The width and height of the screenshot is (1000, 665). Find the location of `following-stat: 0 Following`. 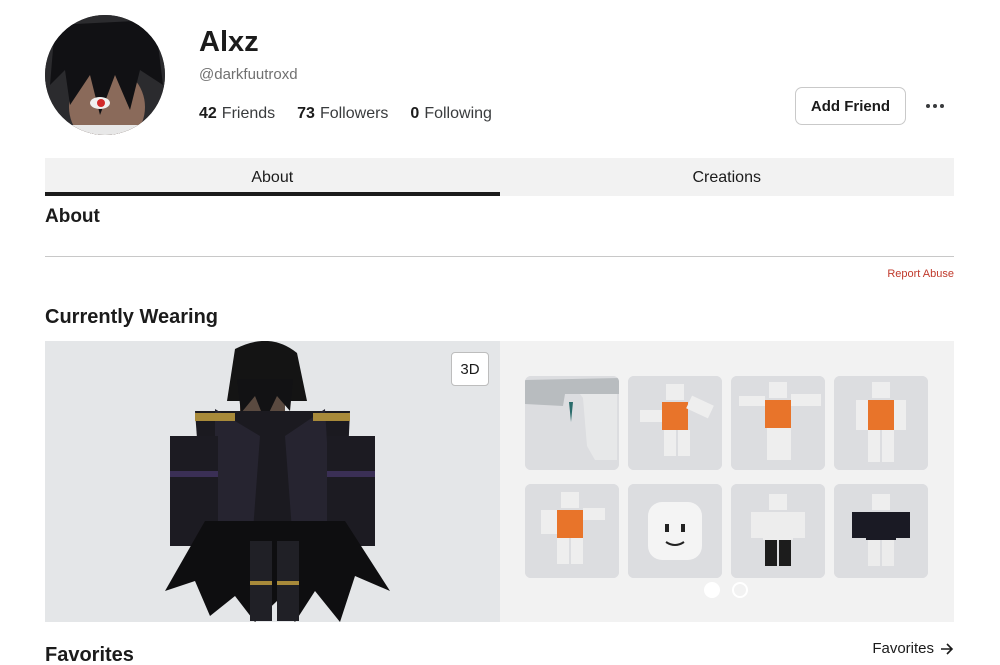

following-stat: 0 Following is located at coordinates (451, 114).